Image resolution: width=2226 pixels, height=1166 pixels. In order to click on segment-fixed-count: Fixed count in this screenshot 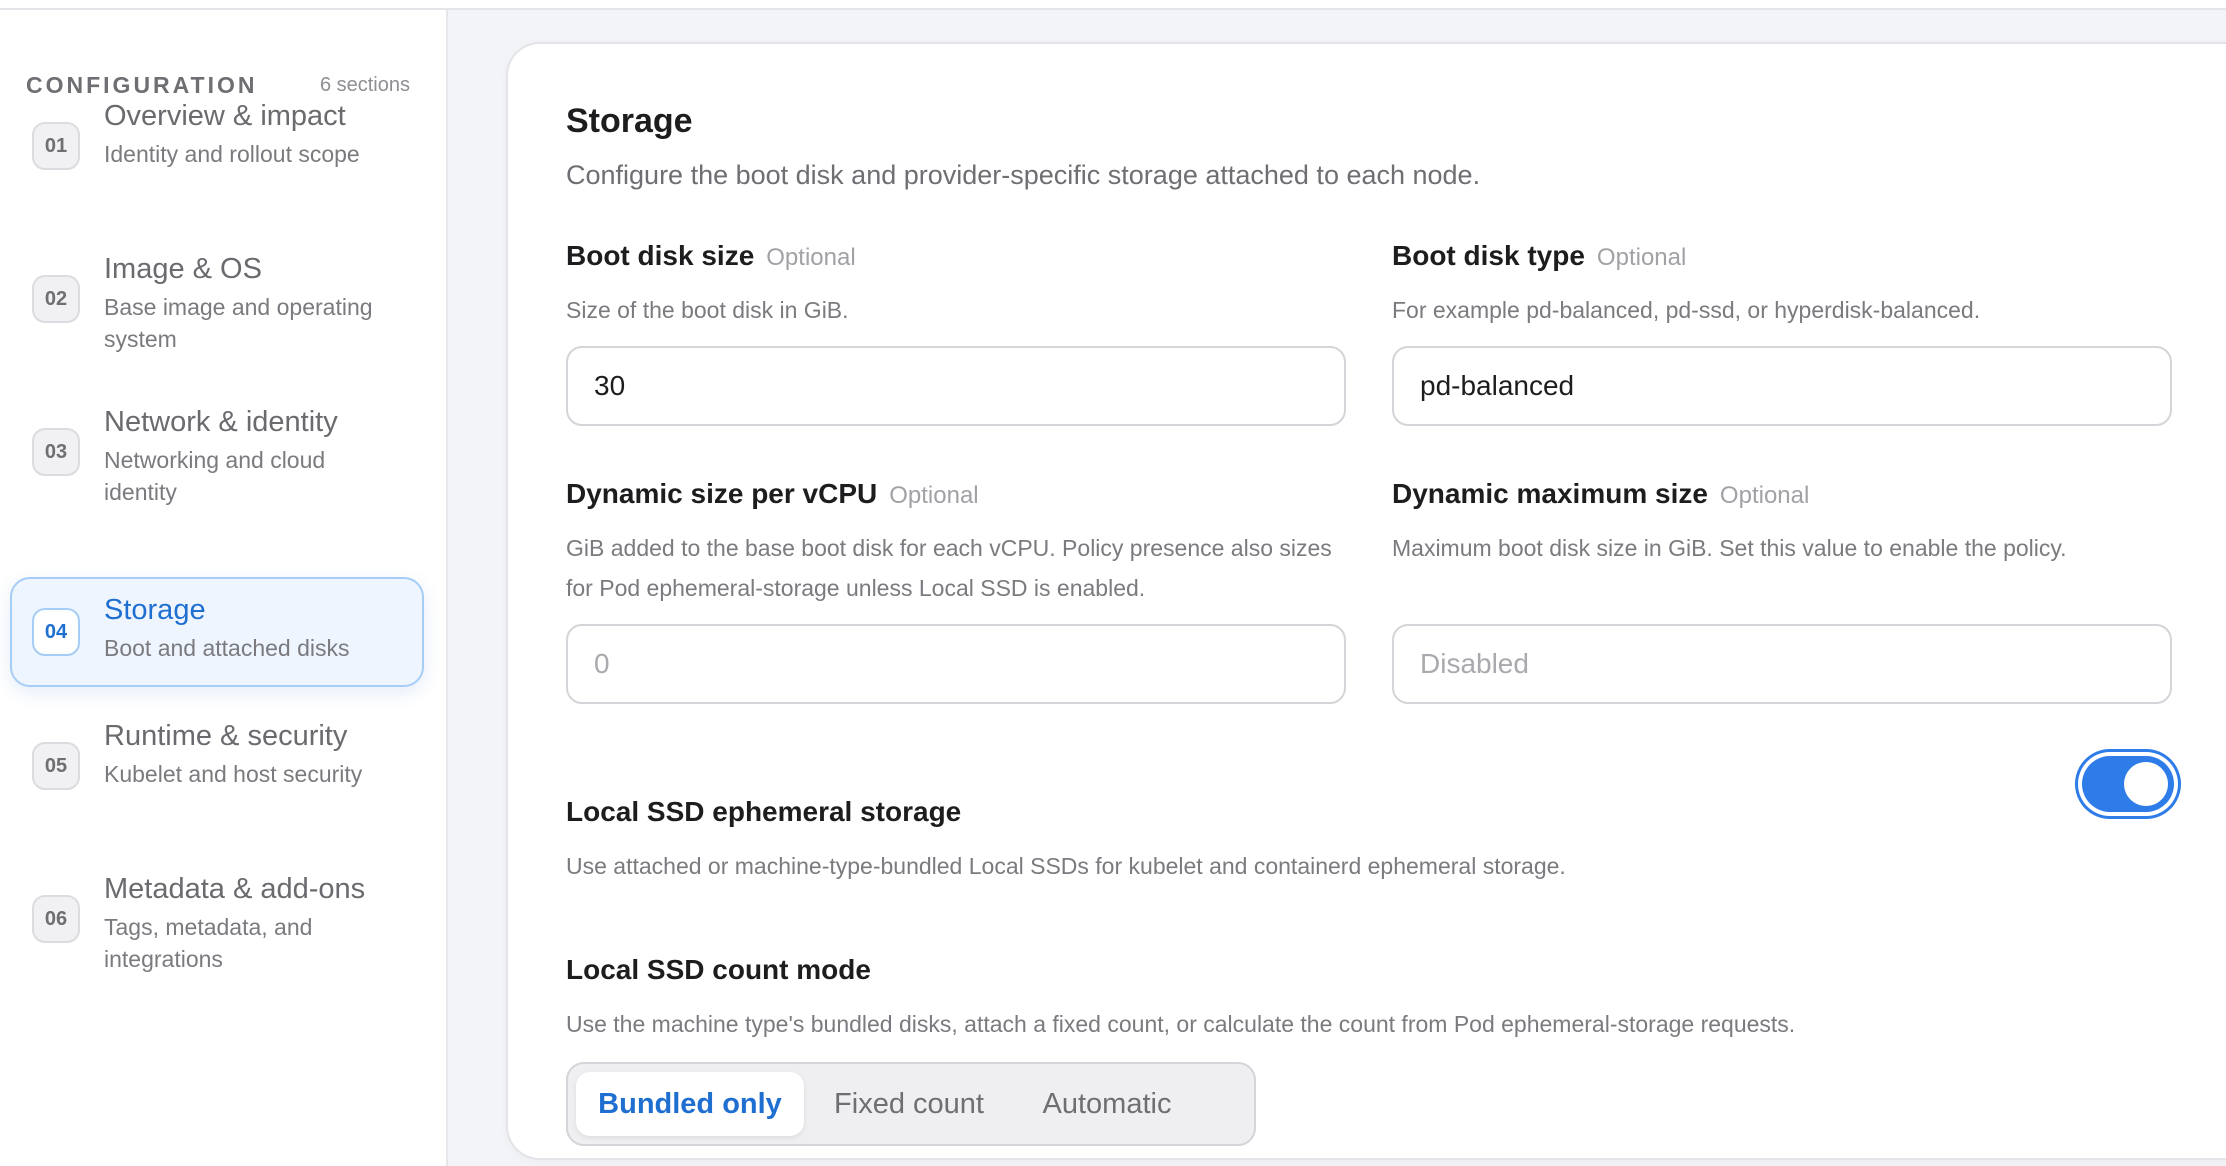, I will do `click(909, 1104)`.